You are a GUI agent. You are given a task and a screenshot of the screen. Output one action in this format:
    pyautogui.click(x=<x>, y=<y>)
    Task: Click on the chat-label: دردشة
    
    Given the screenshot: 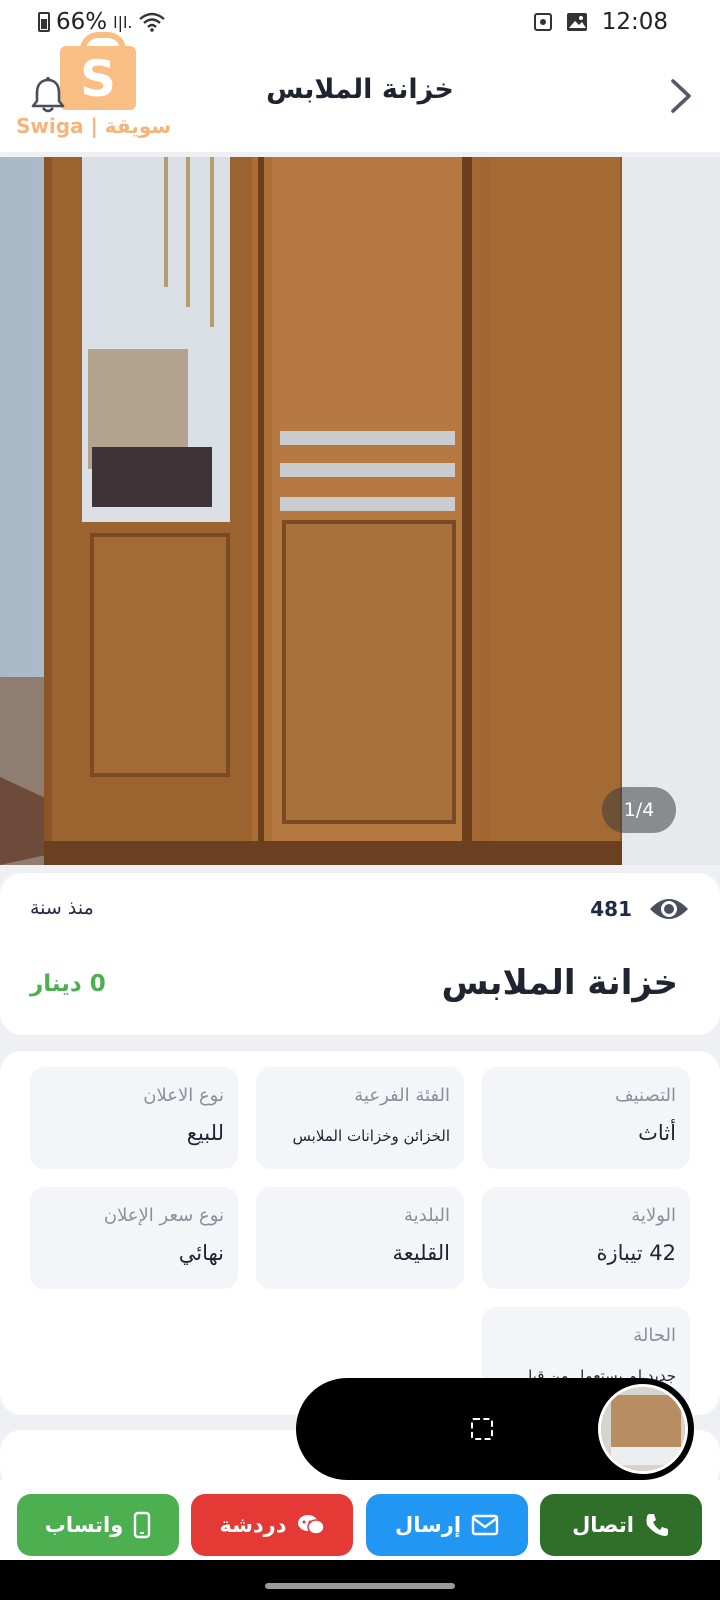 What is the action you would take?
    pyautogui.click(x=253, y=1525)
    